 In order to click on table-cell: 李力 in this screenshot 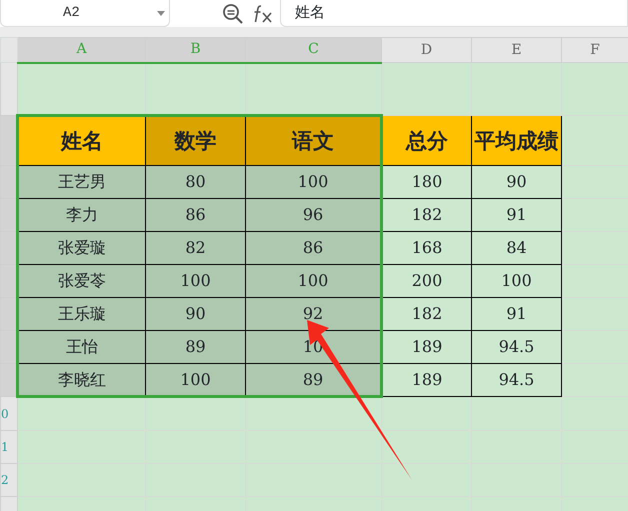, I will do `click(82, 215)`.